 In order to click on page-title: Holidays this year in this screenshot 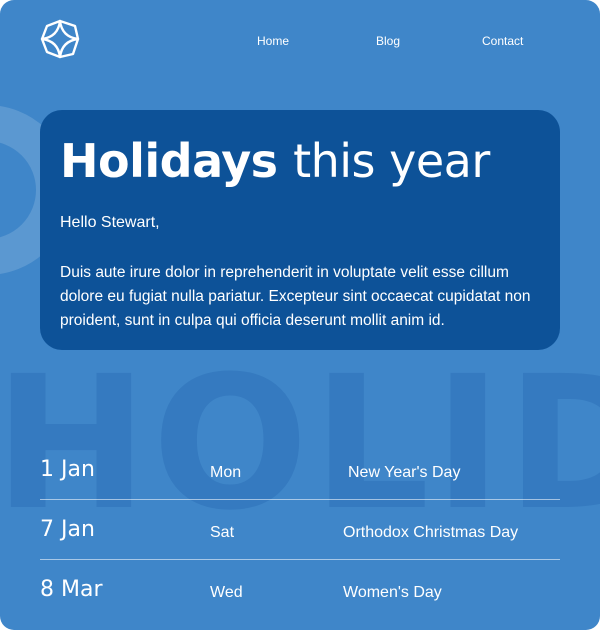, I will do `click(300, 161)`.